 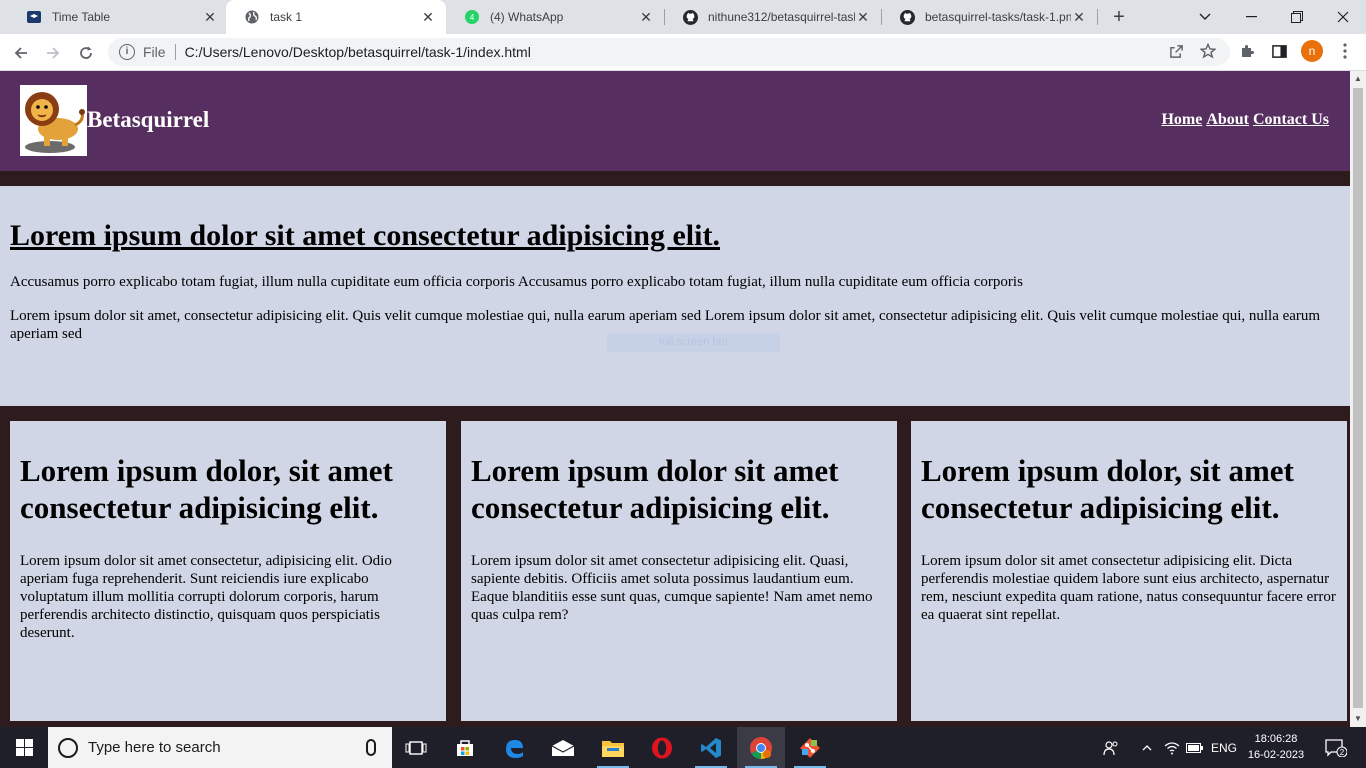 What do you see at coordinates (1345, 51) in the screenshot?
I see `menu-kebab-icon` at bounding box center [1345, 51].